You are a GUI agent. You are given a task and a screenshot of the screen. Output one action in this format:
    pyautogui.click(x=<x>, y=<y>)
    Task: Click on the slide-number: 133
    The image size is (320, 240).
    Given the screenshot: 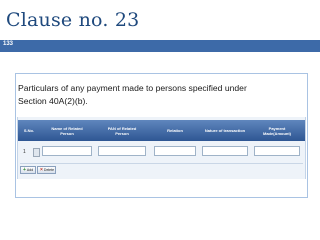 What is the action you would take?
    pyautogui.click(x=8, y=44)
    